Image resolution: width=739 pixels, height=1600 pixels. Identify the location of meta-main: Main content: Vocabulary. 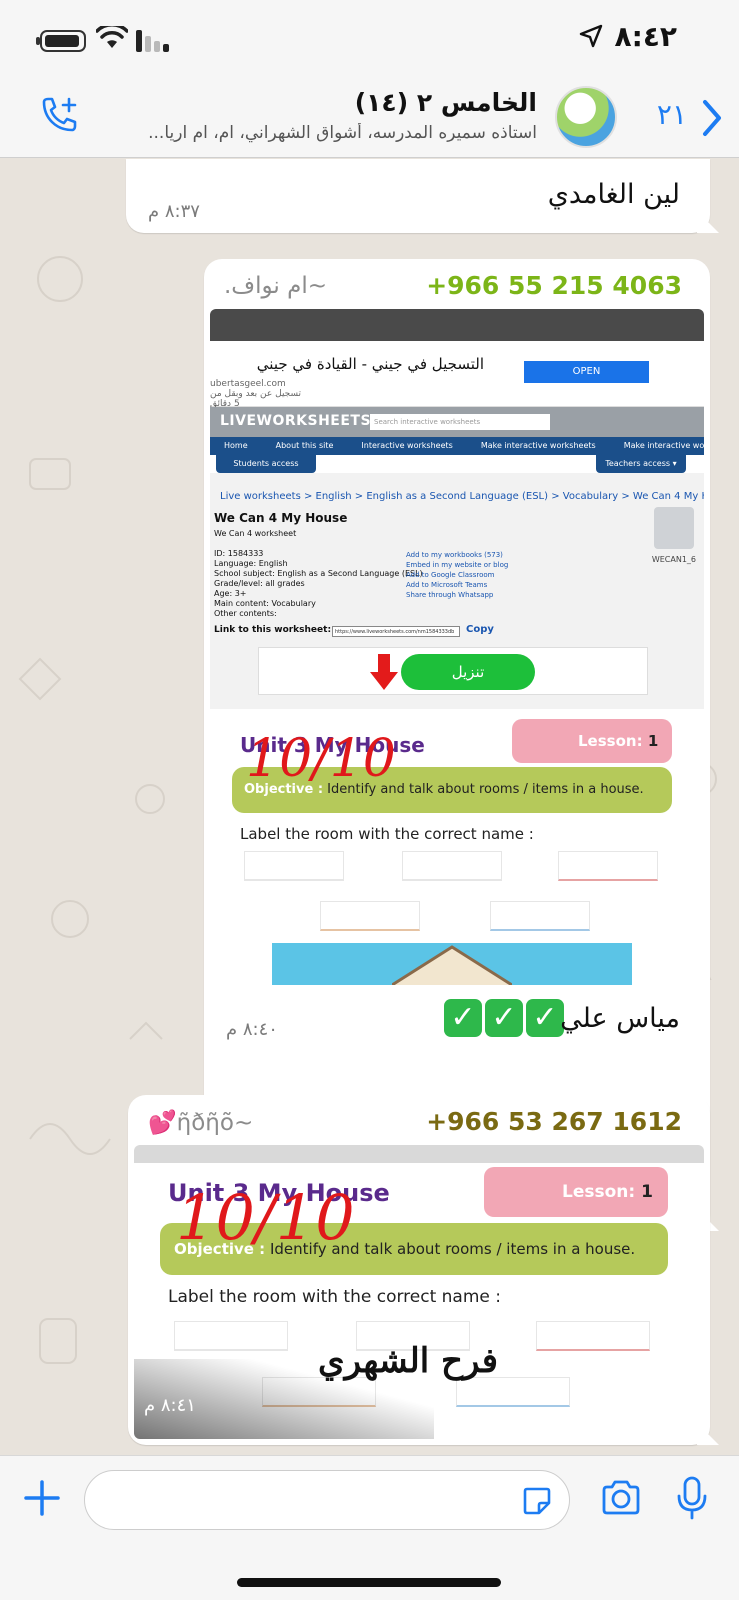
(265, 603).